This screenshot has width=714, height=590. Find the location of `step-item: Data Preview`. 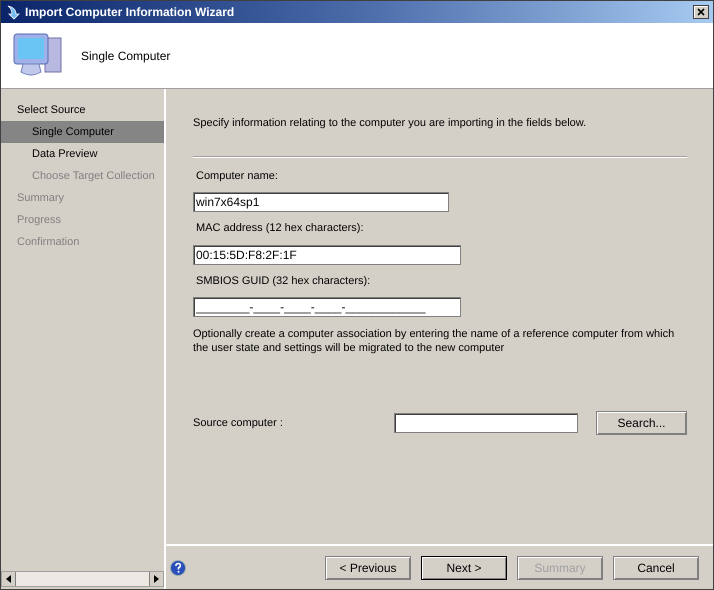

step-item: Data Preview is located at coordinates (64, 154).